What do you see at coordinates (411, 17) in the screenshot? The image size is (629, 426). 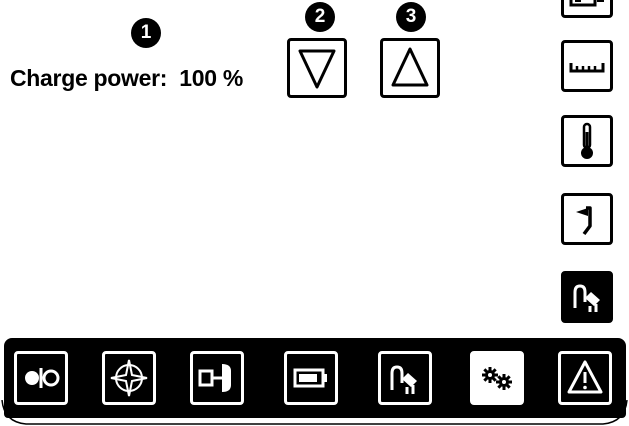 I see `callout-3: 3` at bounding box center [411, 17].